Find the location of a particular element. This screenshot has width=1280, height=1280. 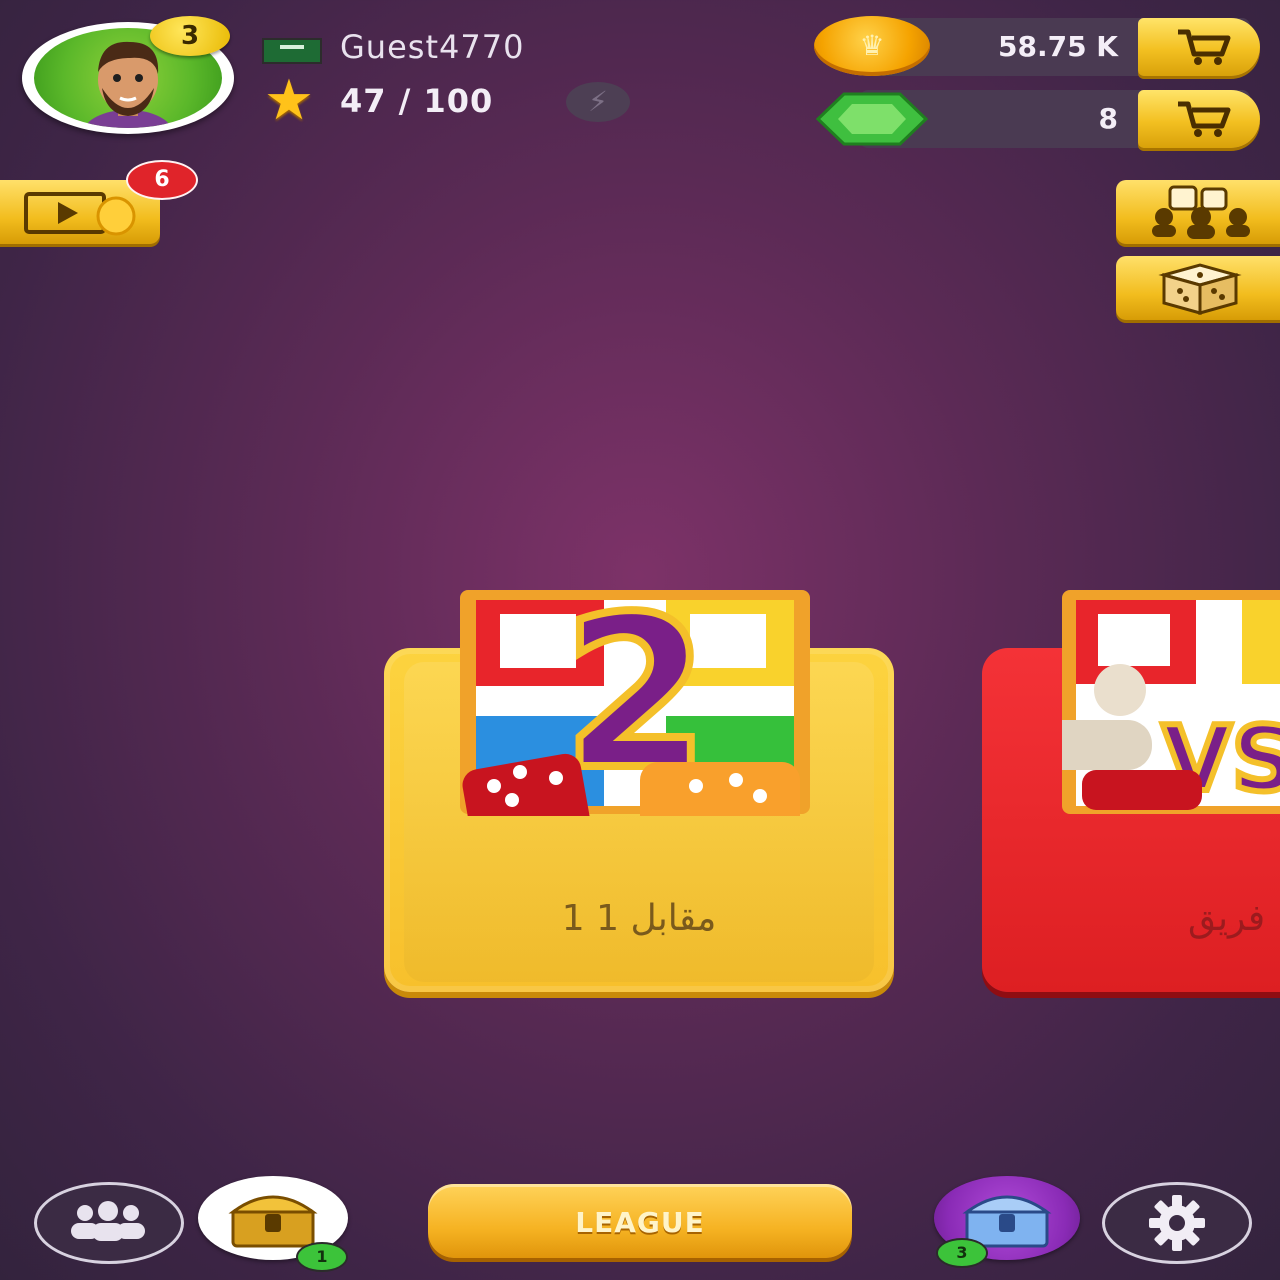

buy-gems-button is located at coordinates (1199, 119).